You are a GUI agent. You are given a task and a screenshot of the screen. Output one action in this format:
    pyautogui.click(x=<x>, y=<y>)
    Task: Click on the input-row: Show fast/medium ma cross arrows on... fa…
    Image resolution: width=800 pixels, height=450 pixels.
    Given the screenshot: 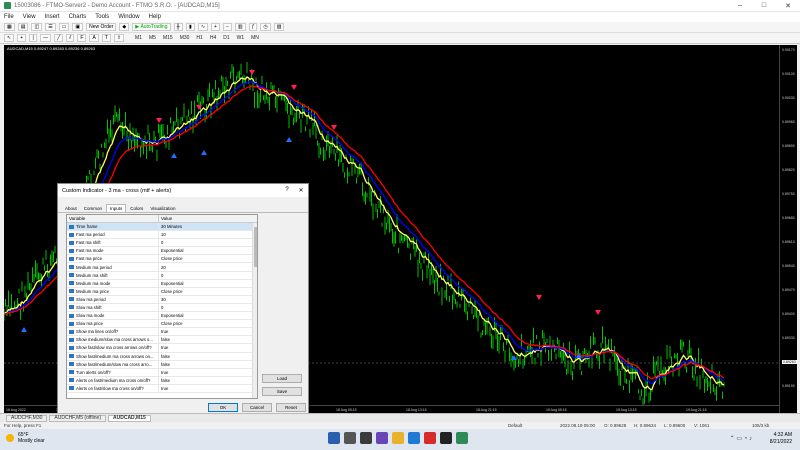 What is the action you would take?
    pyautogui.click(x=162, y=356)
    